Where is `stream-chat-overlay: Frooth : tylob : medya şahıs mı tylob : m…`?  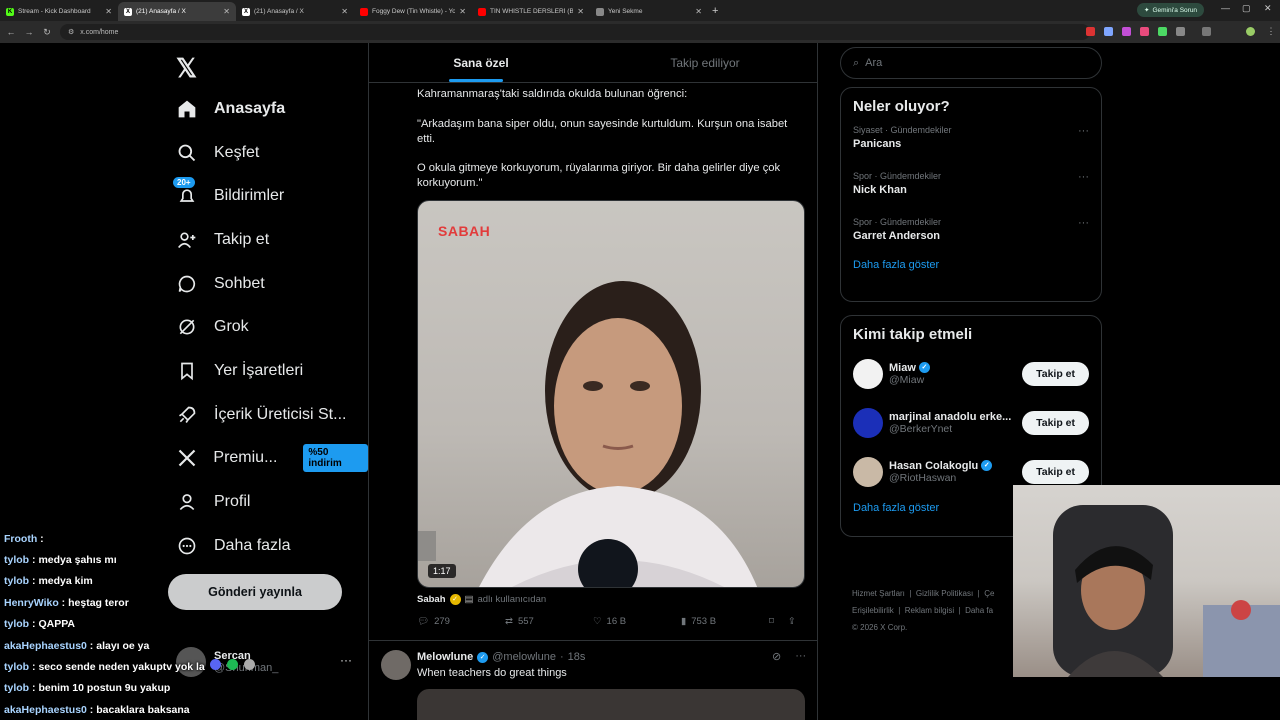 stream-chat-overlay: Frooth : tylob : medya şahıs mı tylob : m… is located at coordinates (124, 624).